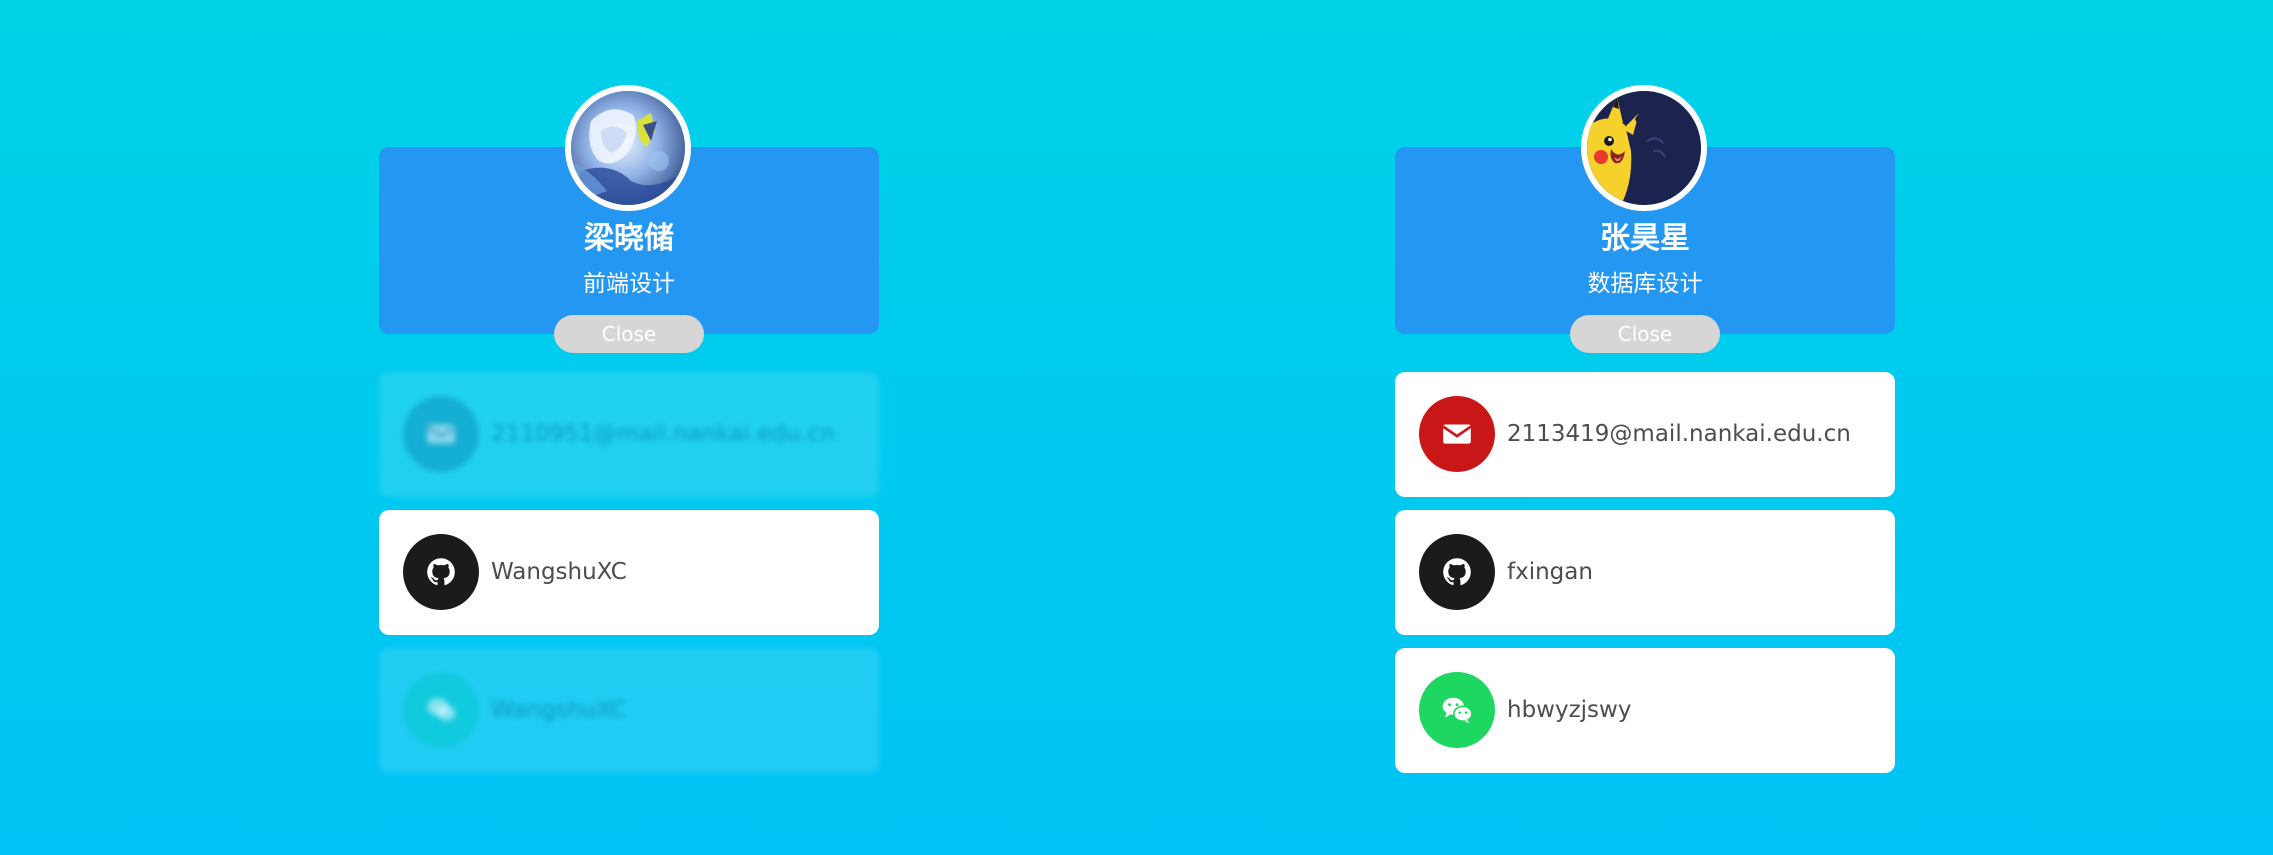 The width and height of the screenshot is (2273, 855). What do you see at coordinates (1645, 238) in the screenshot?
I see `profile-name: 张昊星` at bounding box center [1645, 238].